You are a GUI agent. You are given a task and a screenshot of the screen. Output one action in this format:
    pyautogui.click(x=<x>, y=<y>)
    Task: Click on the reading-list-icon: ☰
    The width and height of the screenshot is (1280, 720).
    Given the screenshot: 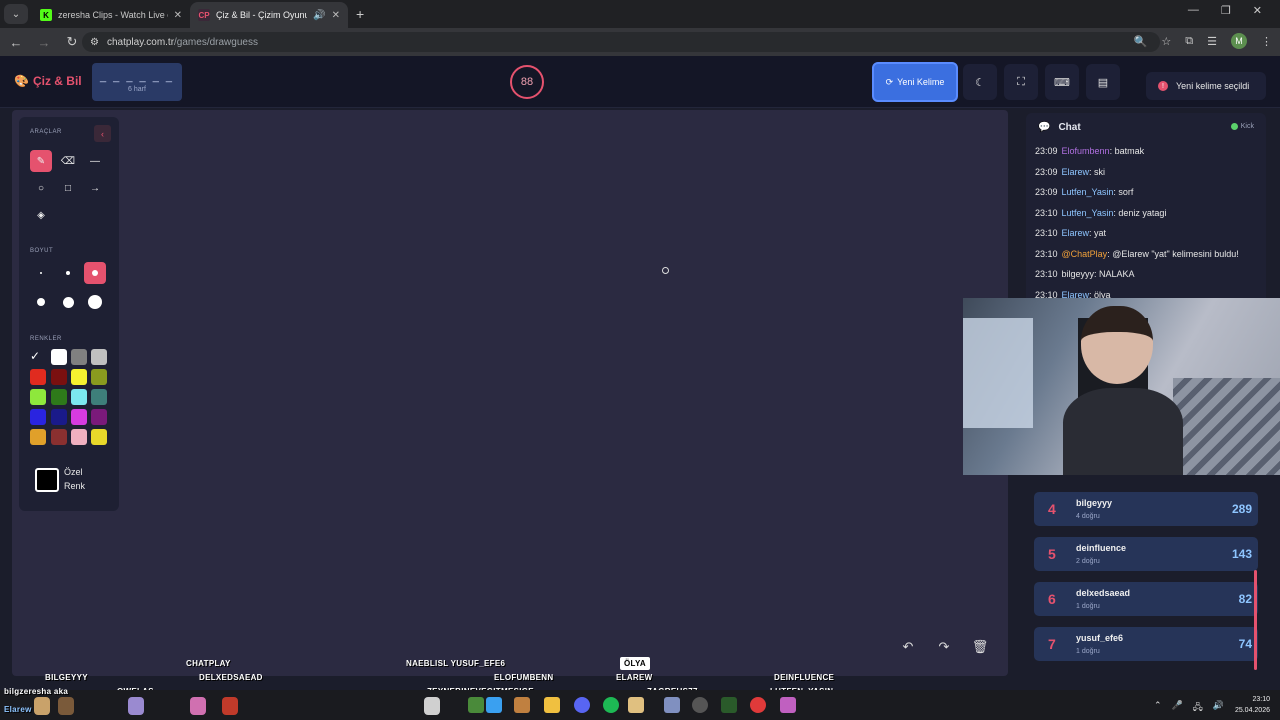 What is the action you would take?
    pyautogui.click(x=1212, y=41)
    